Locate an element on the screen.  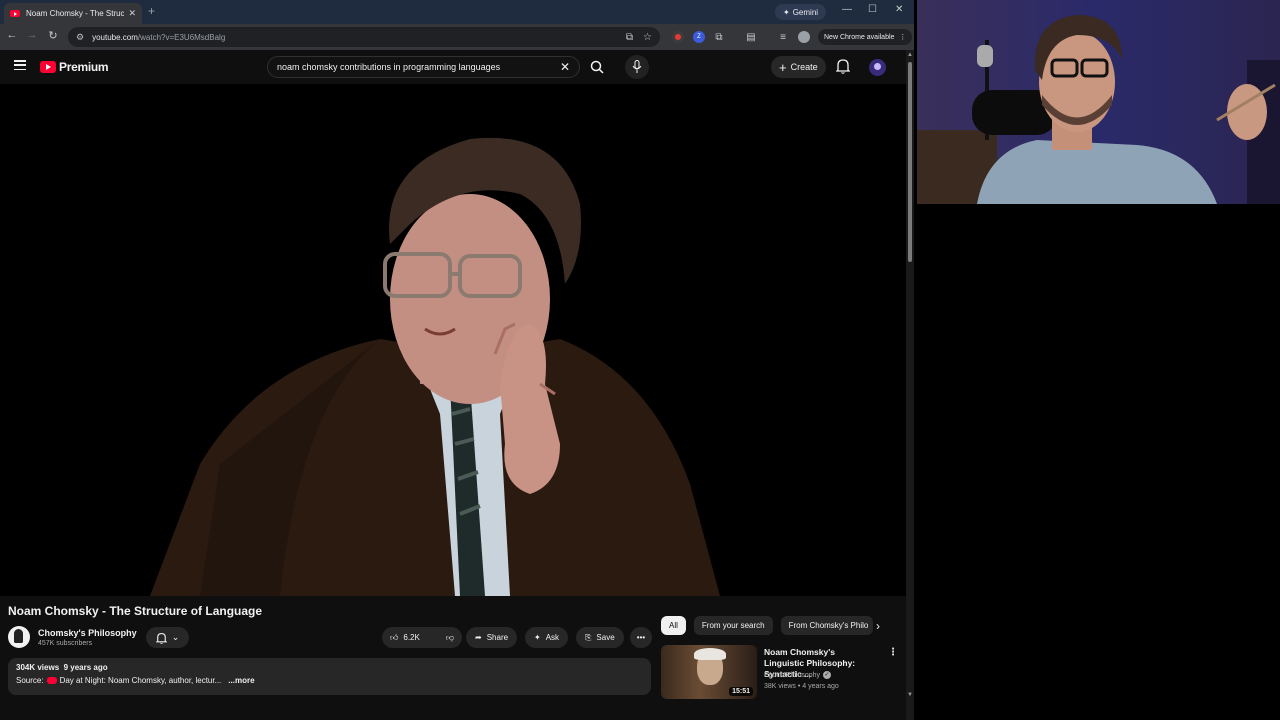
thumbs-up-icon: 👍︎ is located at coordinates (394, 637).